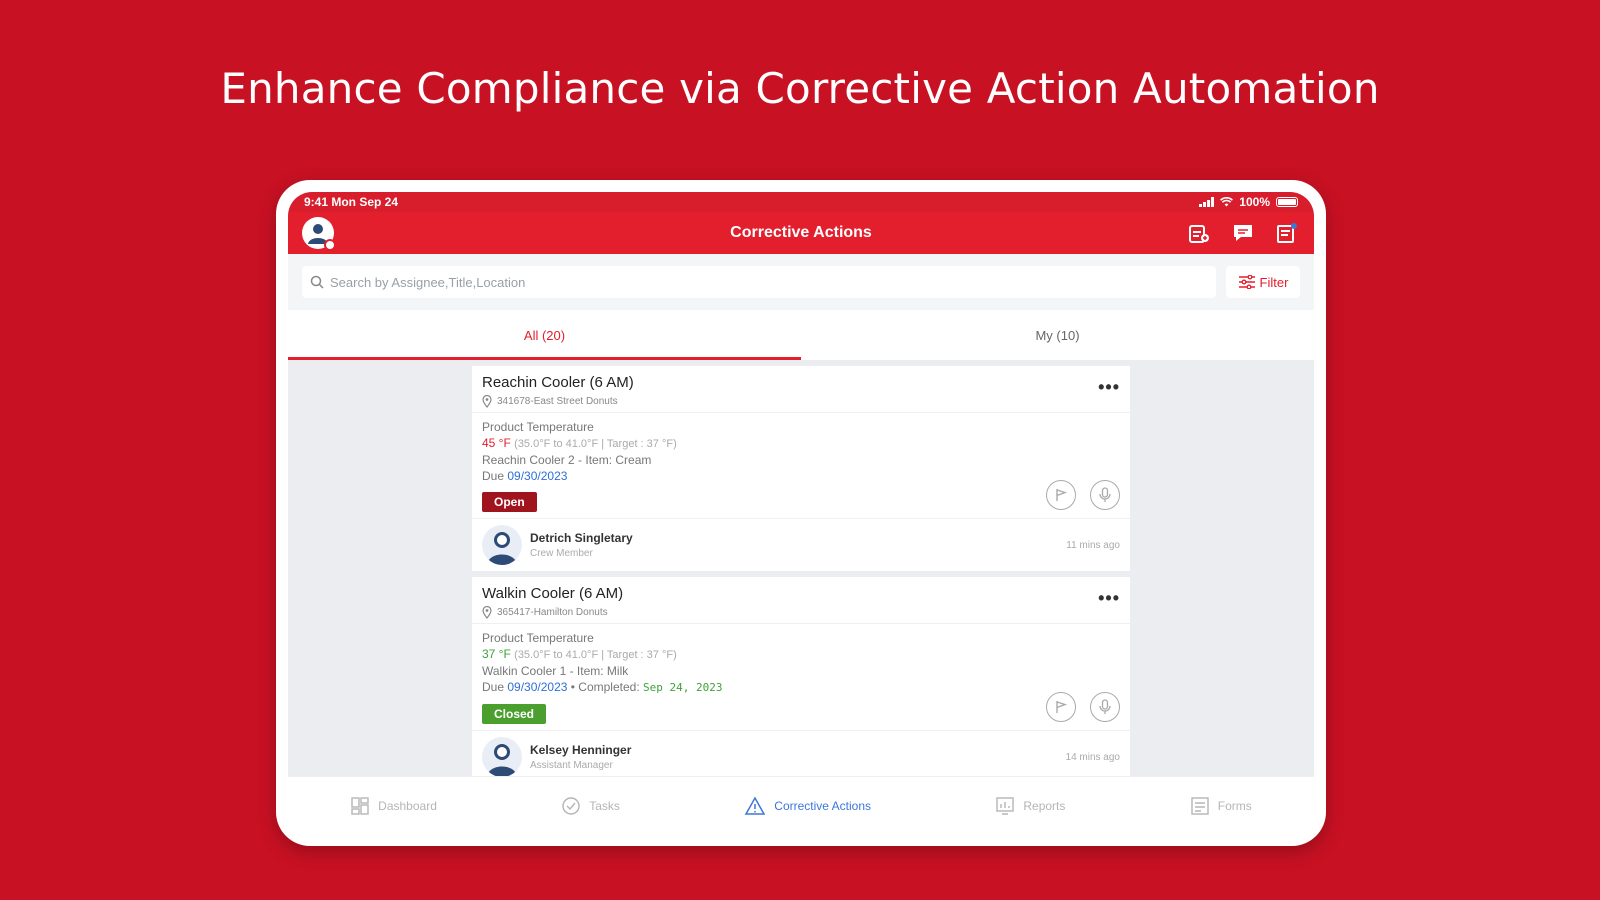  What do you see at coordinates (1227, 202) in the screenshot?
I see `wifi-icon` at bounding box center [1227, 202].